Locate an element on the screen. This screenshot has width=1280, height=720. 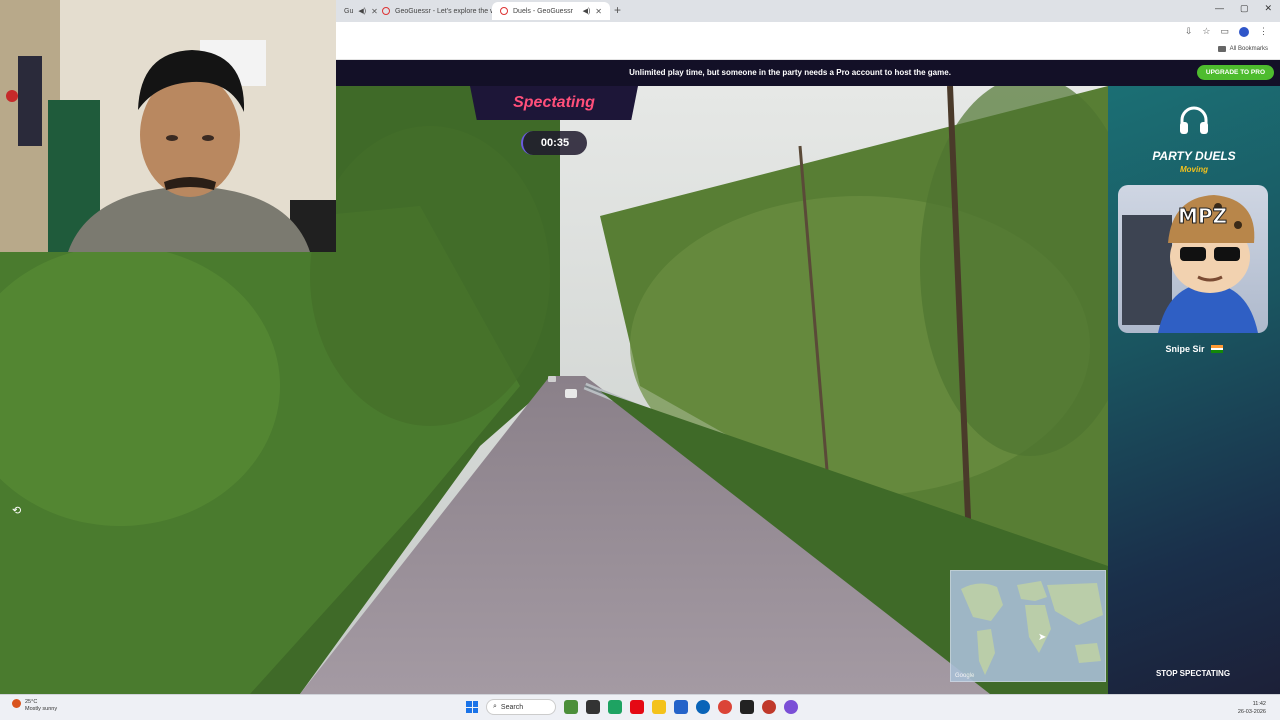
window-controls: — ▢ ✕ is located at coordinates (1243, 8).